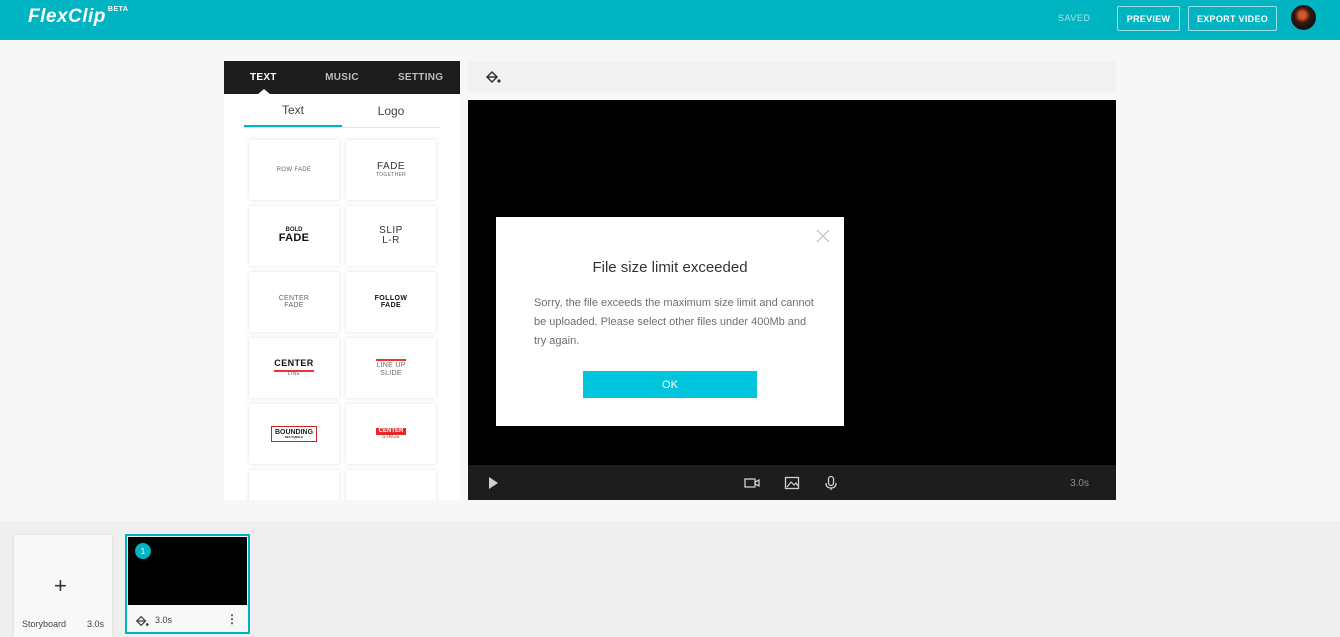 This screenshot has height=637, width=1340. I want to click on text-style-center-fade: CENTER FADE, so click(294, 302).